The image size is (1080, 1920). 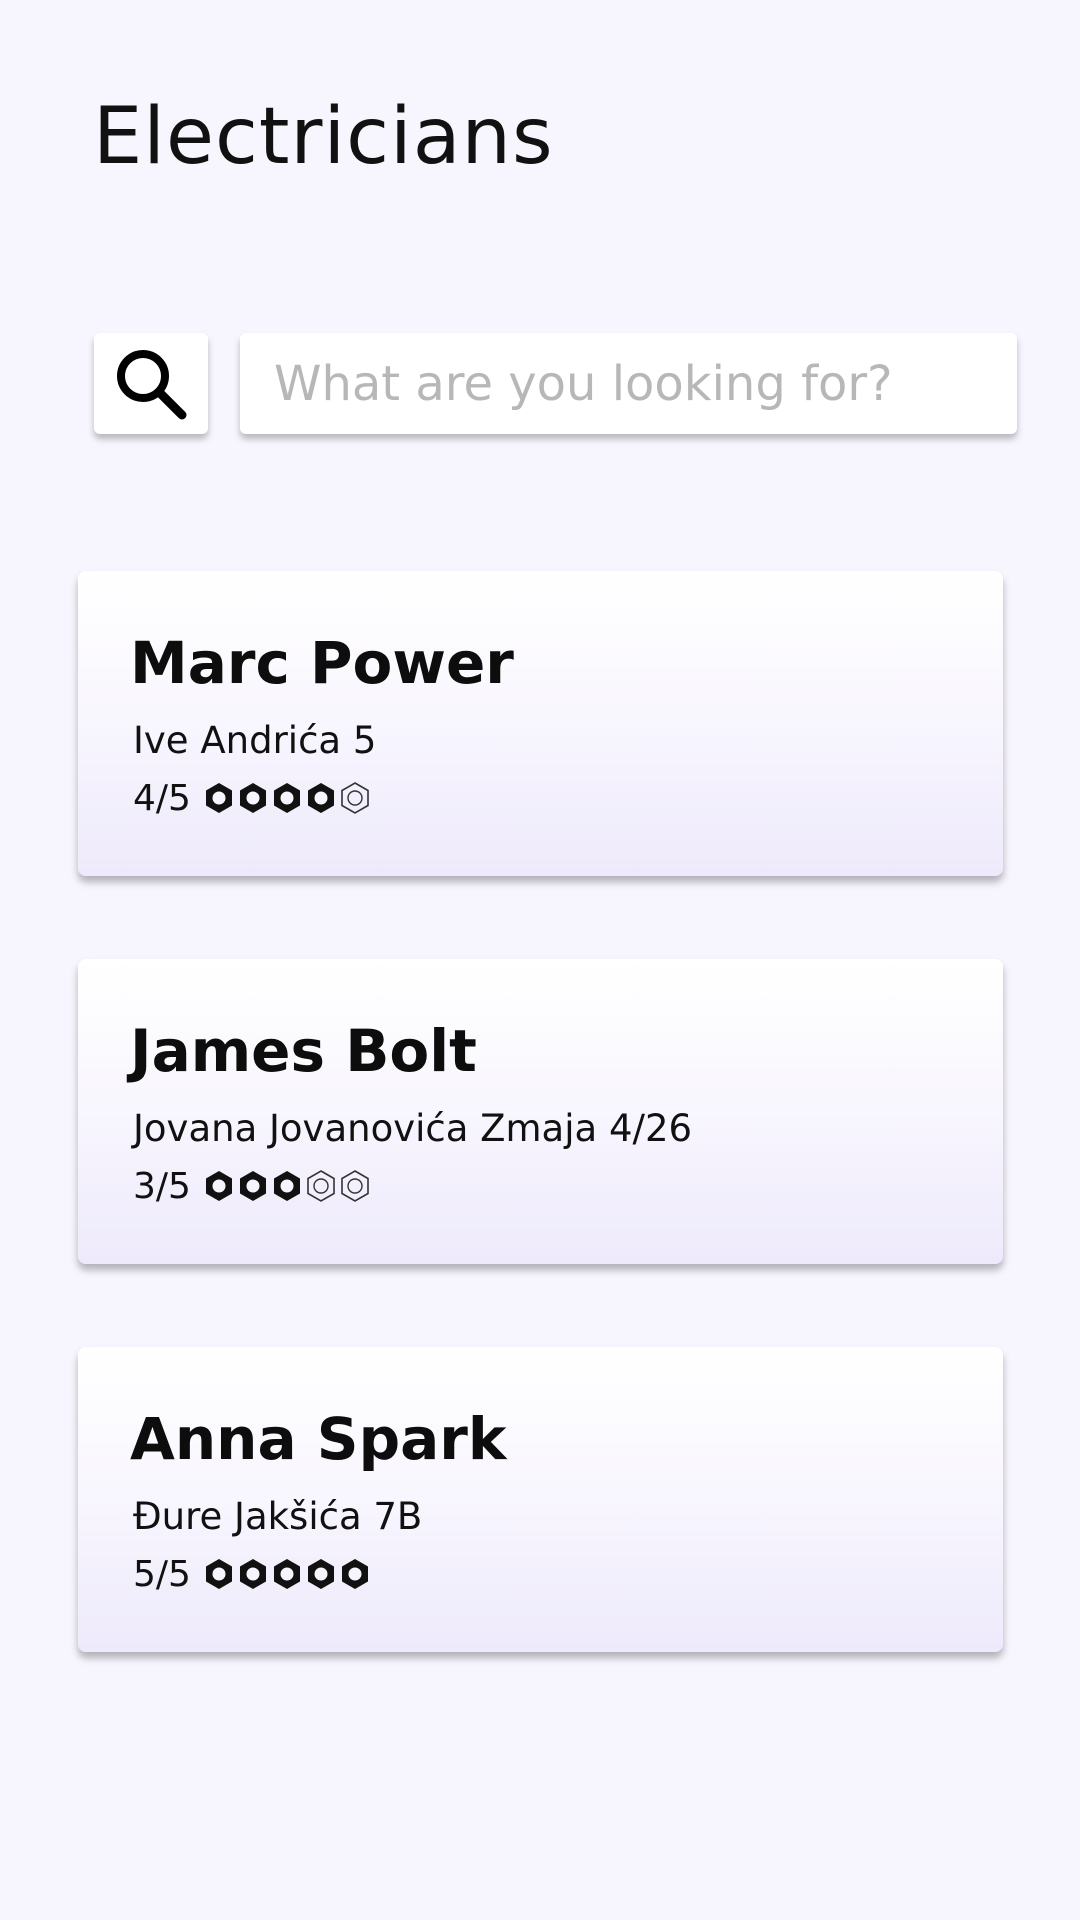 I want to click on listing-card-marc-power: Marc Power Ive Andrića 5 4/5, so click(x=540, y=723).